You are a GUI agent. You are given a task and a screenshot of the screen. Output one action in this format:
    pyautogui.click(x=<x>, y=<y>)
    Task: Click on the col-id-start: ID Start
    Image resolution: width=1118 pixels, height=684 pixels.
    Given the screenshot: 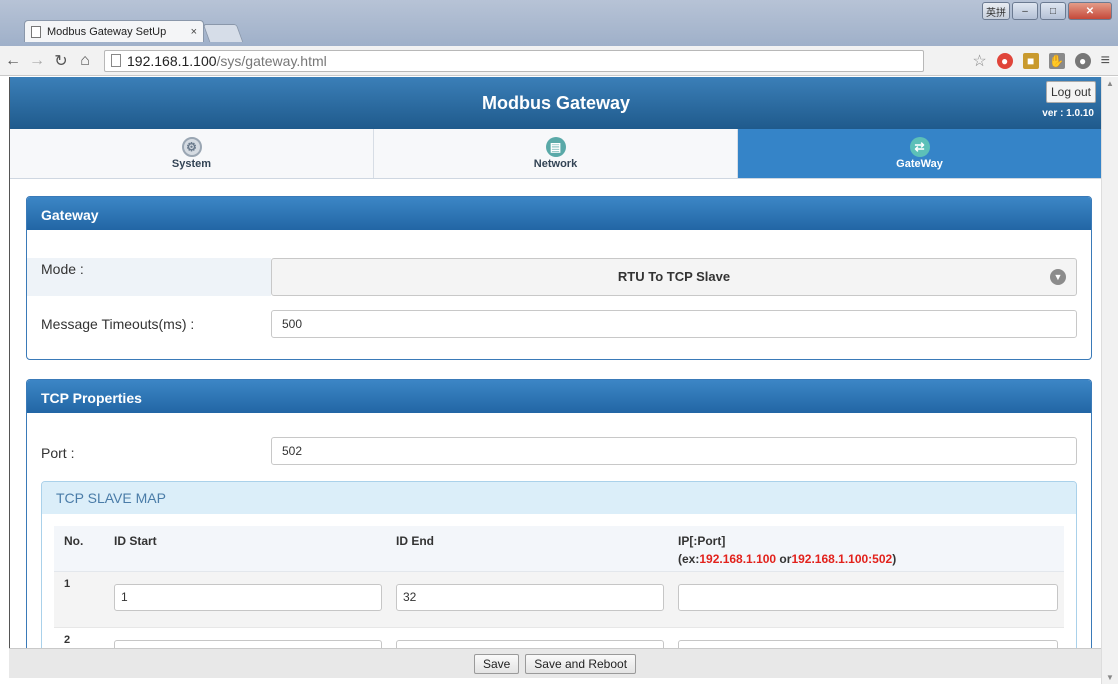 What is the action you would take?
    pyautogui.click(x=135, y=541)
    